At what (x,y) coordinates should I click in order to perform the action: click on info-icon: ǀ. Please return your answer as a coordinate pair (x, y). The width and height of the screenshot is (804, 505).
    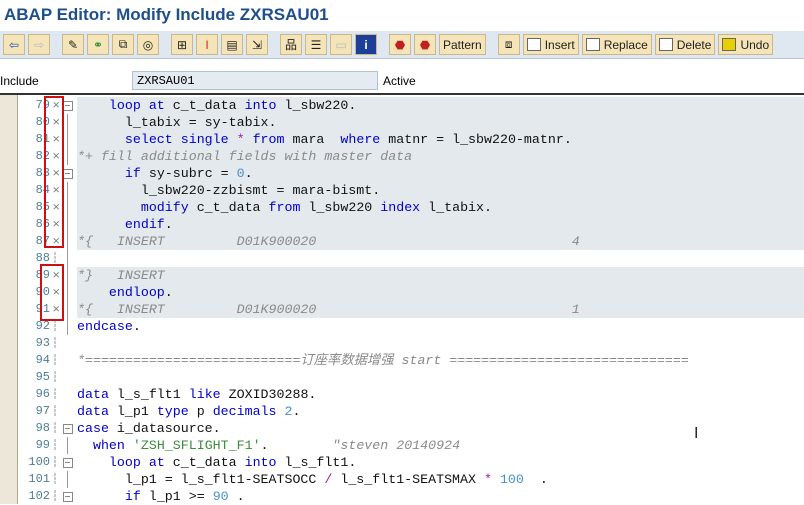
    Looking at the image, I should click on (207, 44).